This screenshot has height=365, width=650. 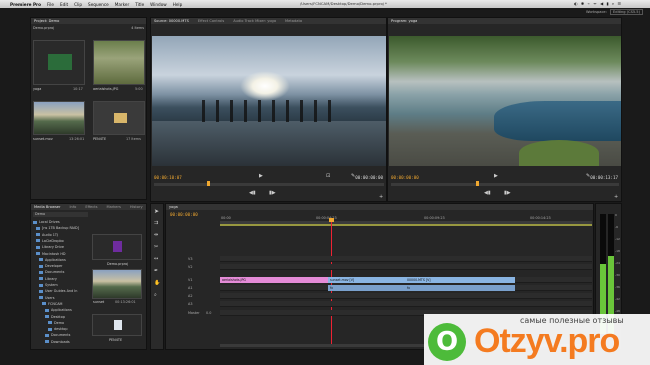 What do you see at coordinates (56, 323) in the screenshot?
I see `tree-item: Demo` at bounding box center [56, 323].